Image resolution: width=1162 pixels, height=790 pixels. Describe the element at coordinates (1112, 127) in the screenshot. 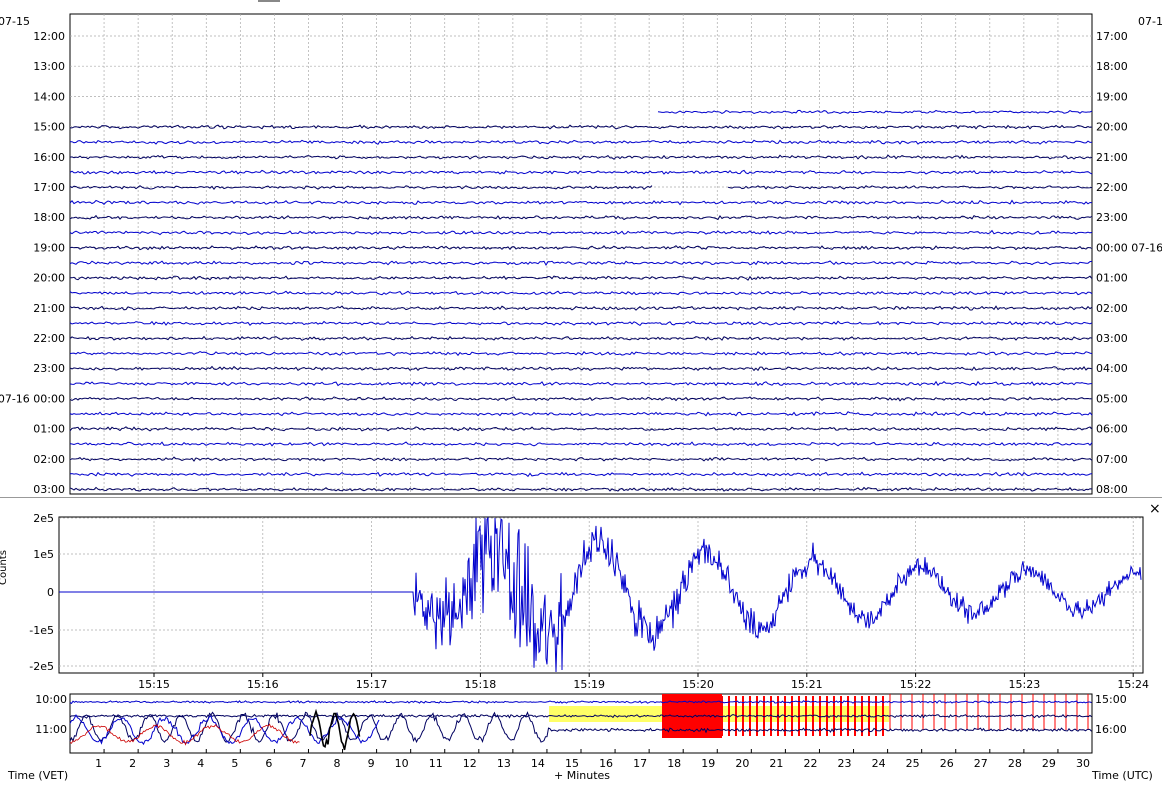

I see `helicorder-right-label: 20:00` at that location.